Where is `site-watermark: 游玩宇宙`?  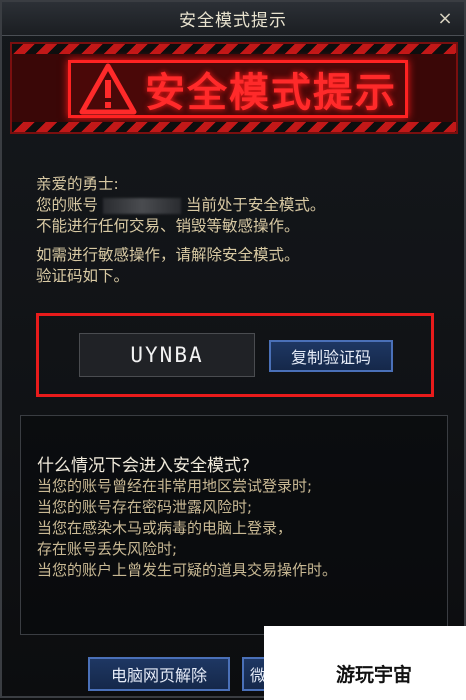
site-watermark: 游玩宇宙 is located at coordinates (365, 663).